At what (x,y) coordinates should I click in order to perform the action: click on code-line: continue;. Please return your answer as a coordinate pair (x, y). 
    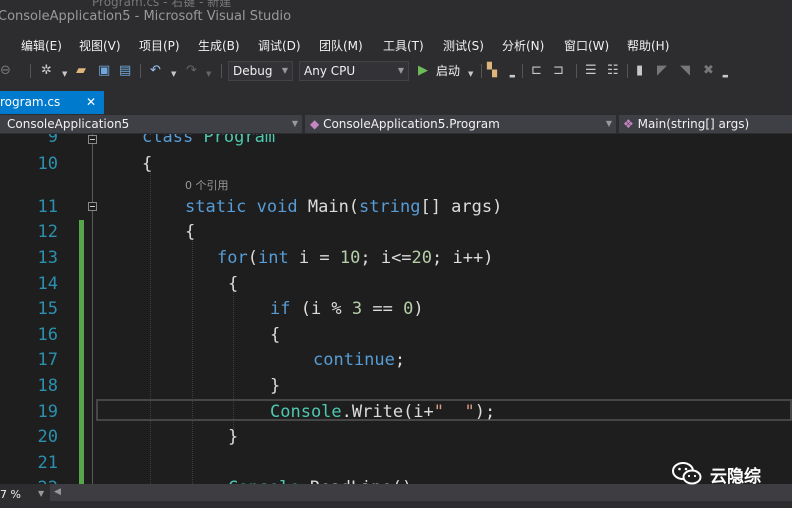
    Looking at the image, I should click on (359, 360).